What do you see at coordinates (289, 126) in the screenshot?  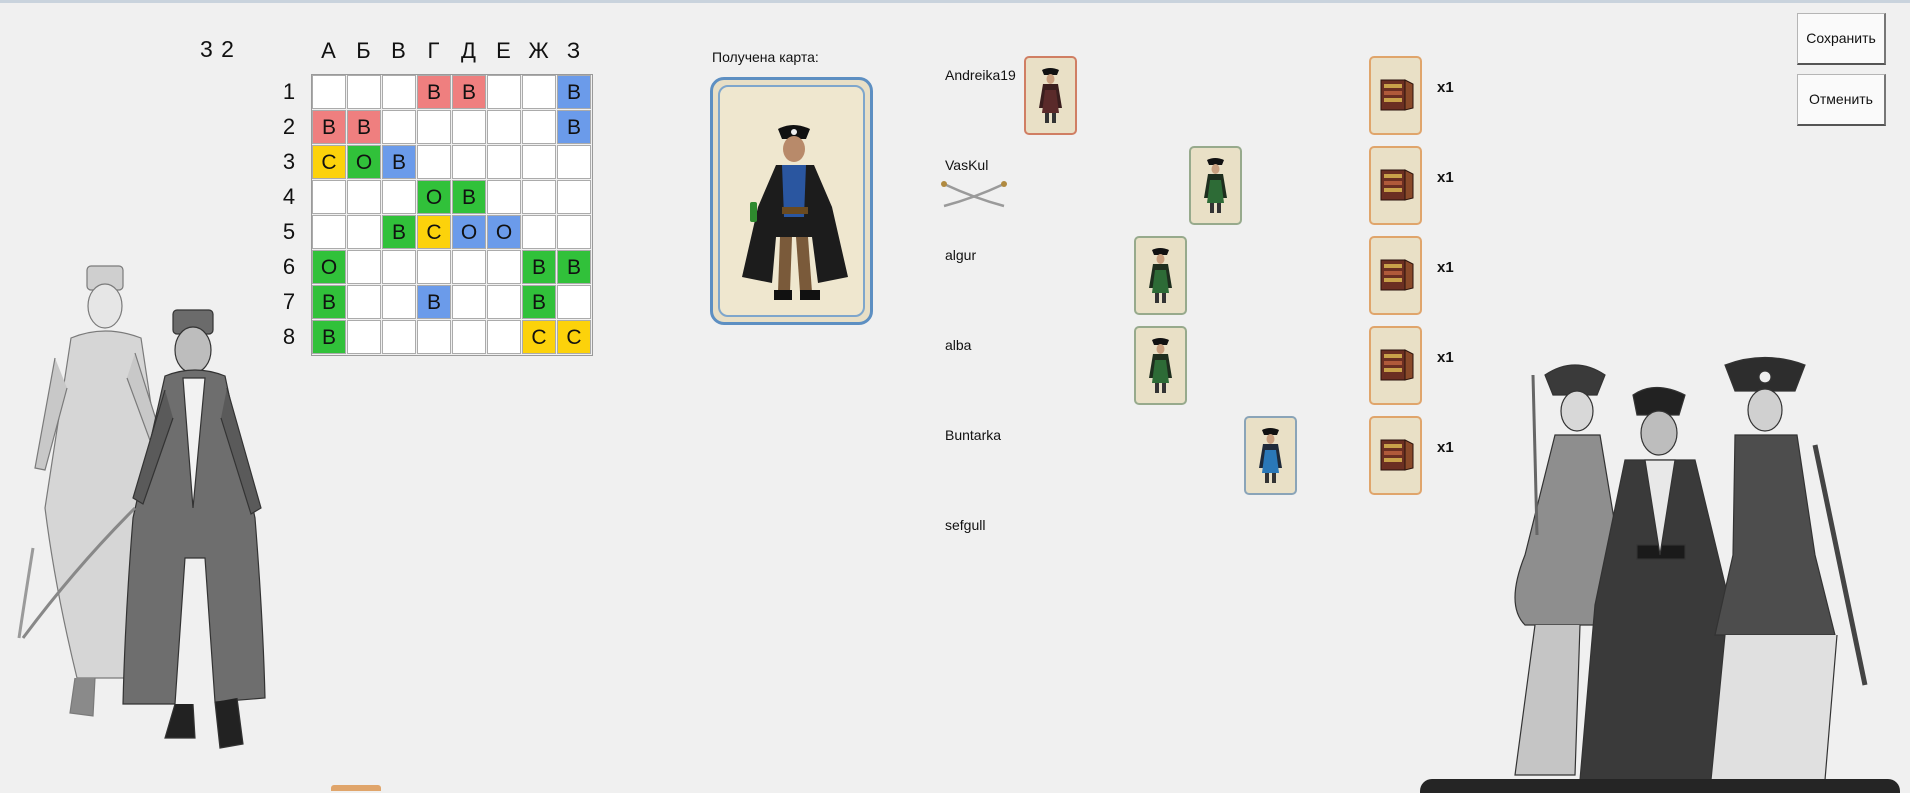 I see `row-header: 2` at bounding box center [289, 126].